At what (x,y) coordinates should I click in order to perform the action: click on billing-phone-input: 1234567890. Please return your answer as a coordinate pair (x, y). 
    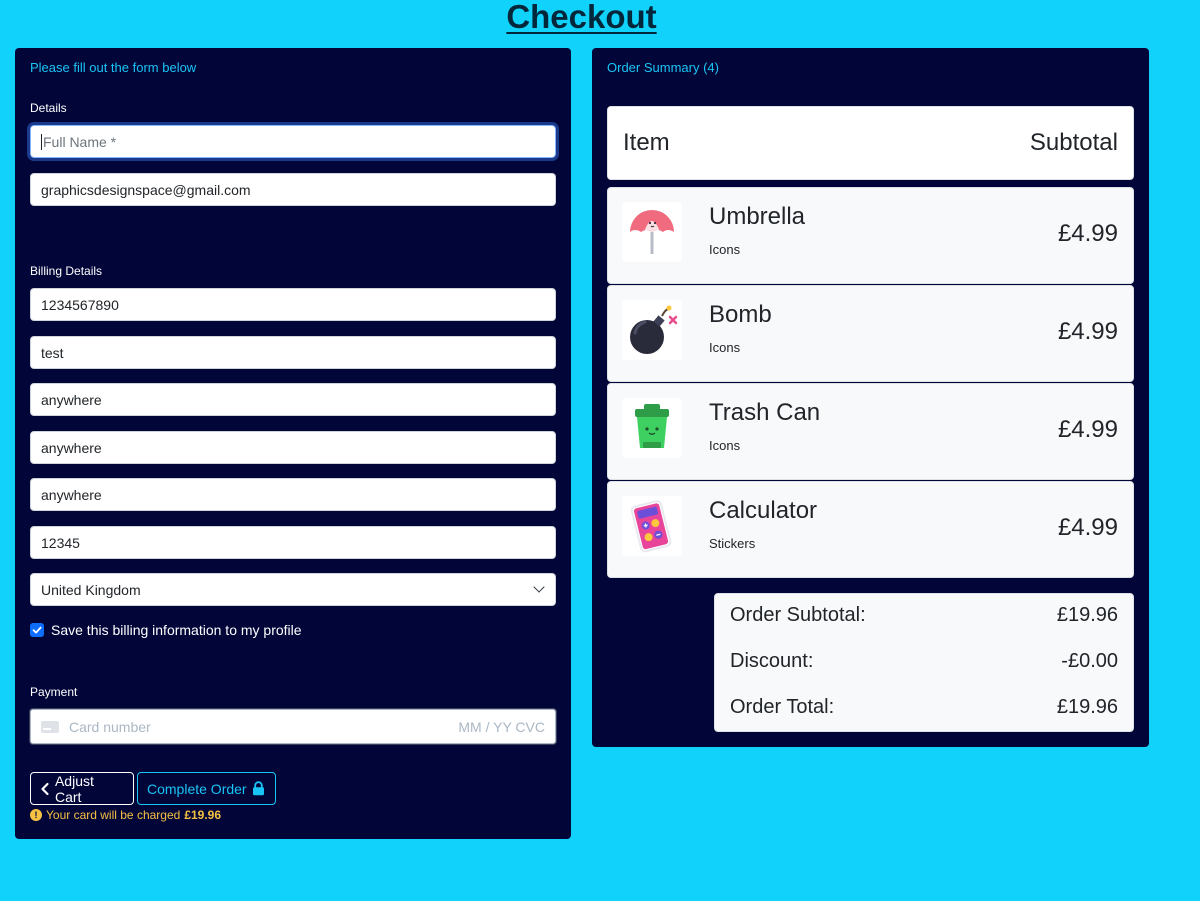
    Looking at the image, I should click on (293, 304).